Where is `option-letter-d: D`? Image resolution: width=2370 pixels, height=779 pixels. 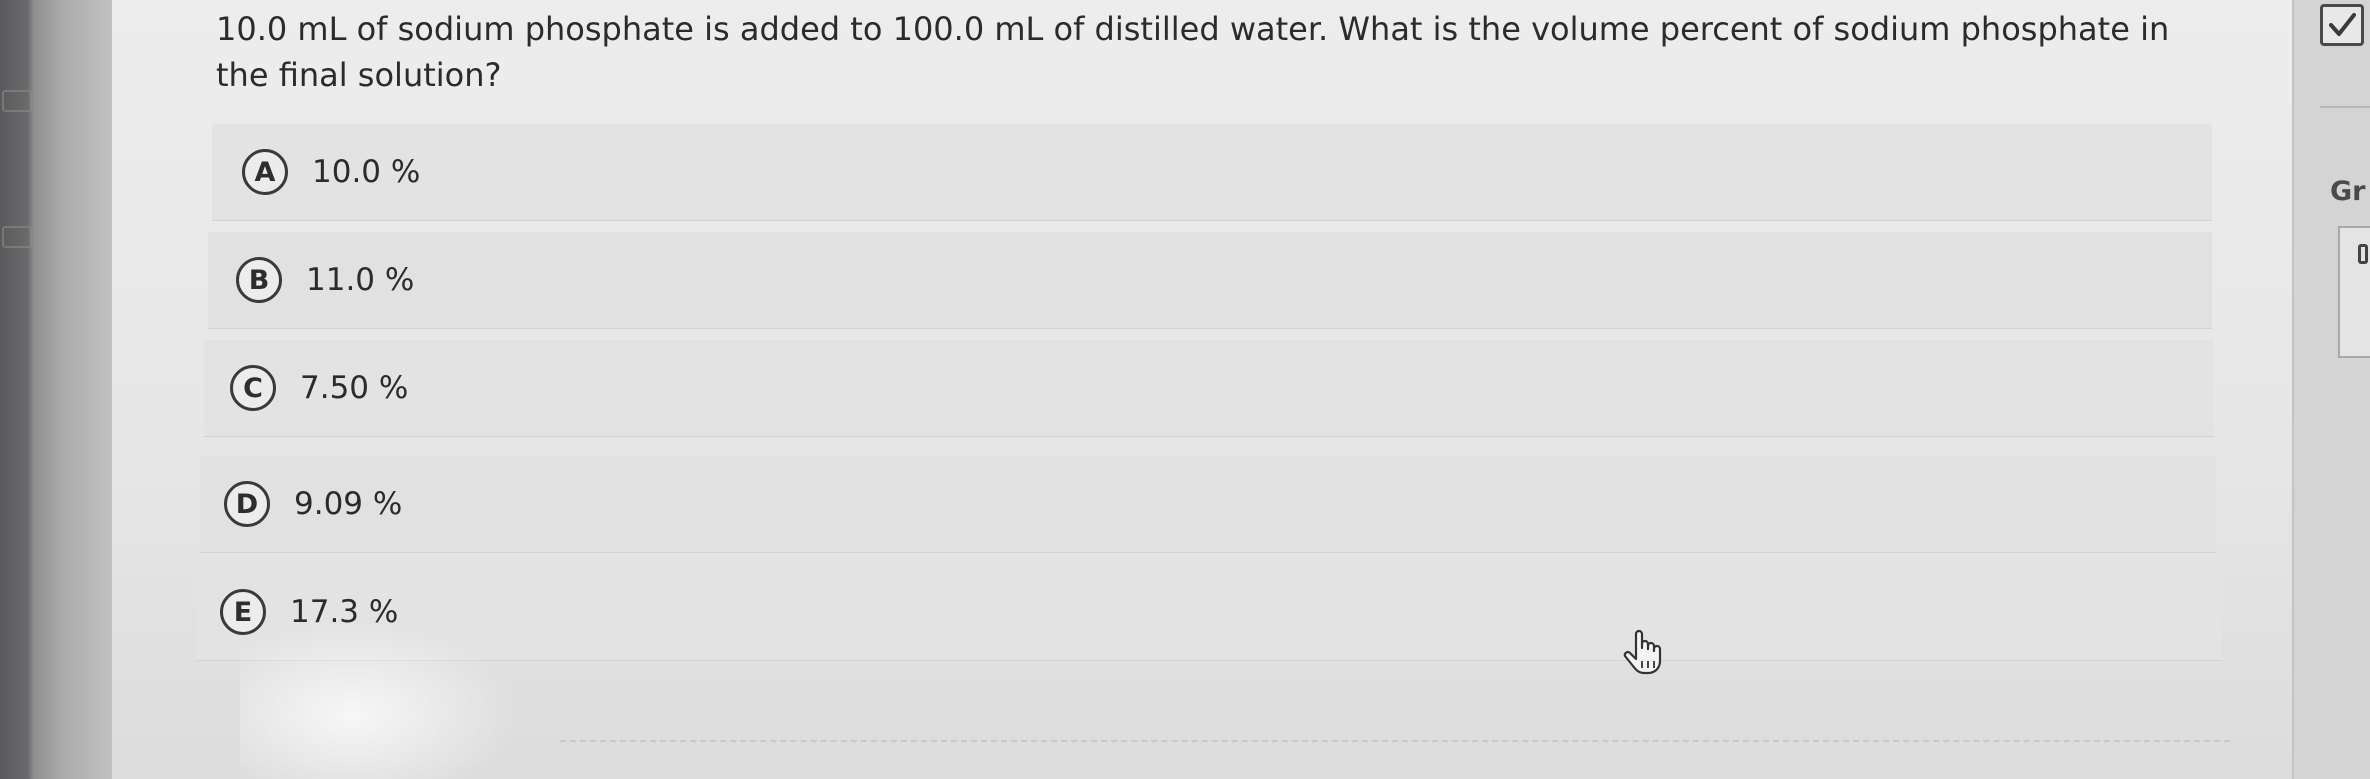 option-letter-d: D is located at coordinates (247, 504).